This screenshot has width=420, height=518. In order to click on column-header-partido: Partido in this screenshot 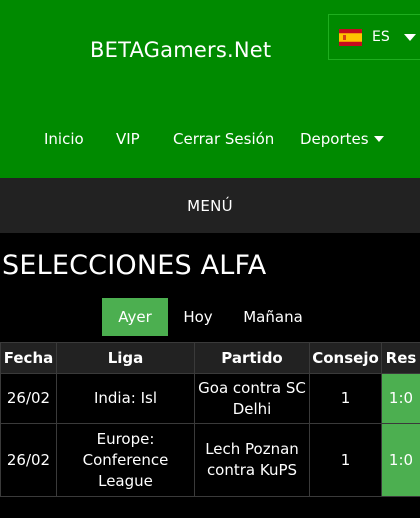, I will do `click(252, 358)`.